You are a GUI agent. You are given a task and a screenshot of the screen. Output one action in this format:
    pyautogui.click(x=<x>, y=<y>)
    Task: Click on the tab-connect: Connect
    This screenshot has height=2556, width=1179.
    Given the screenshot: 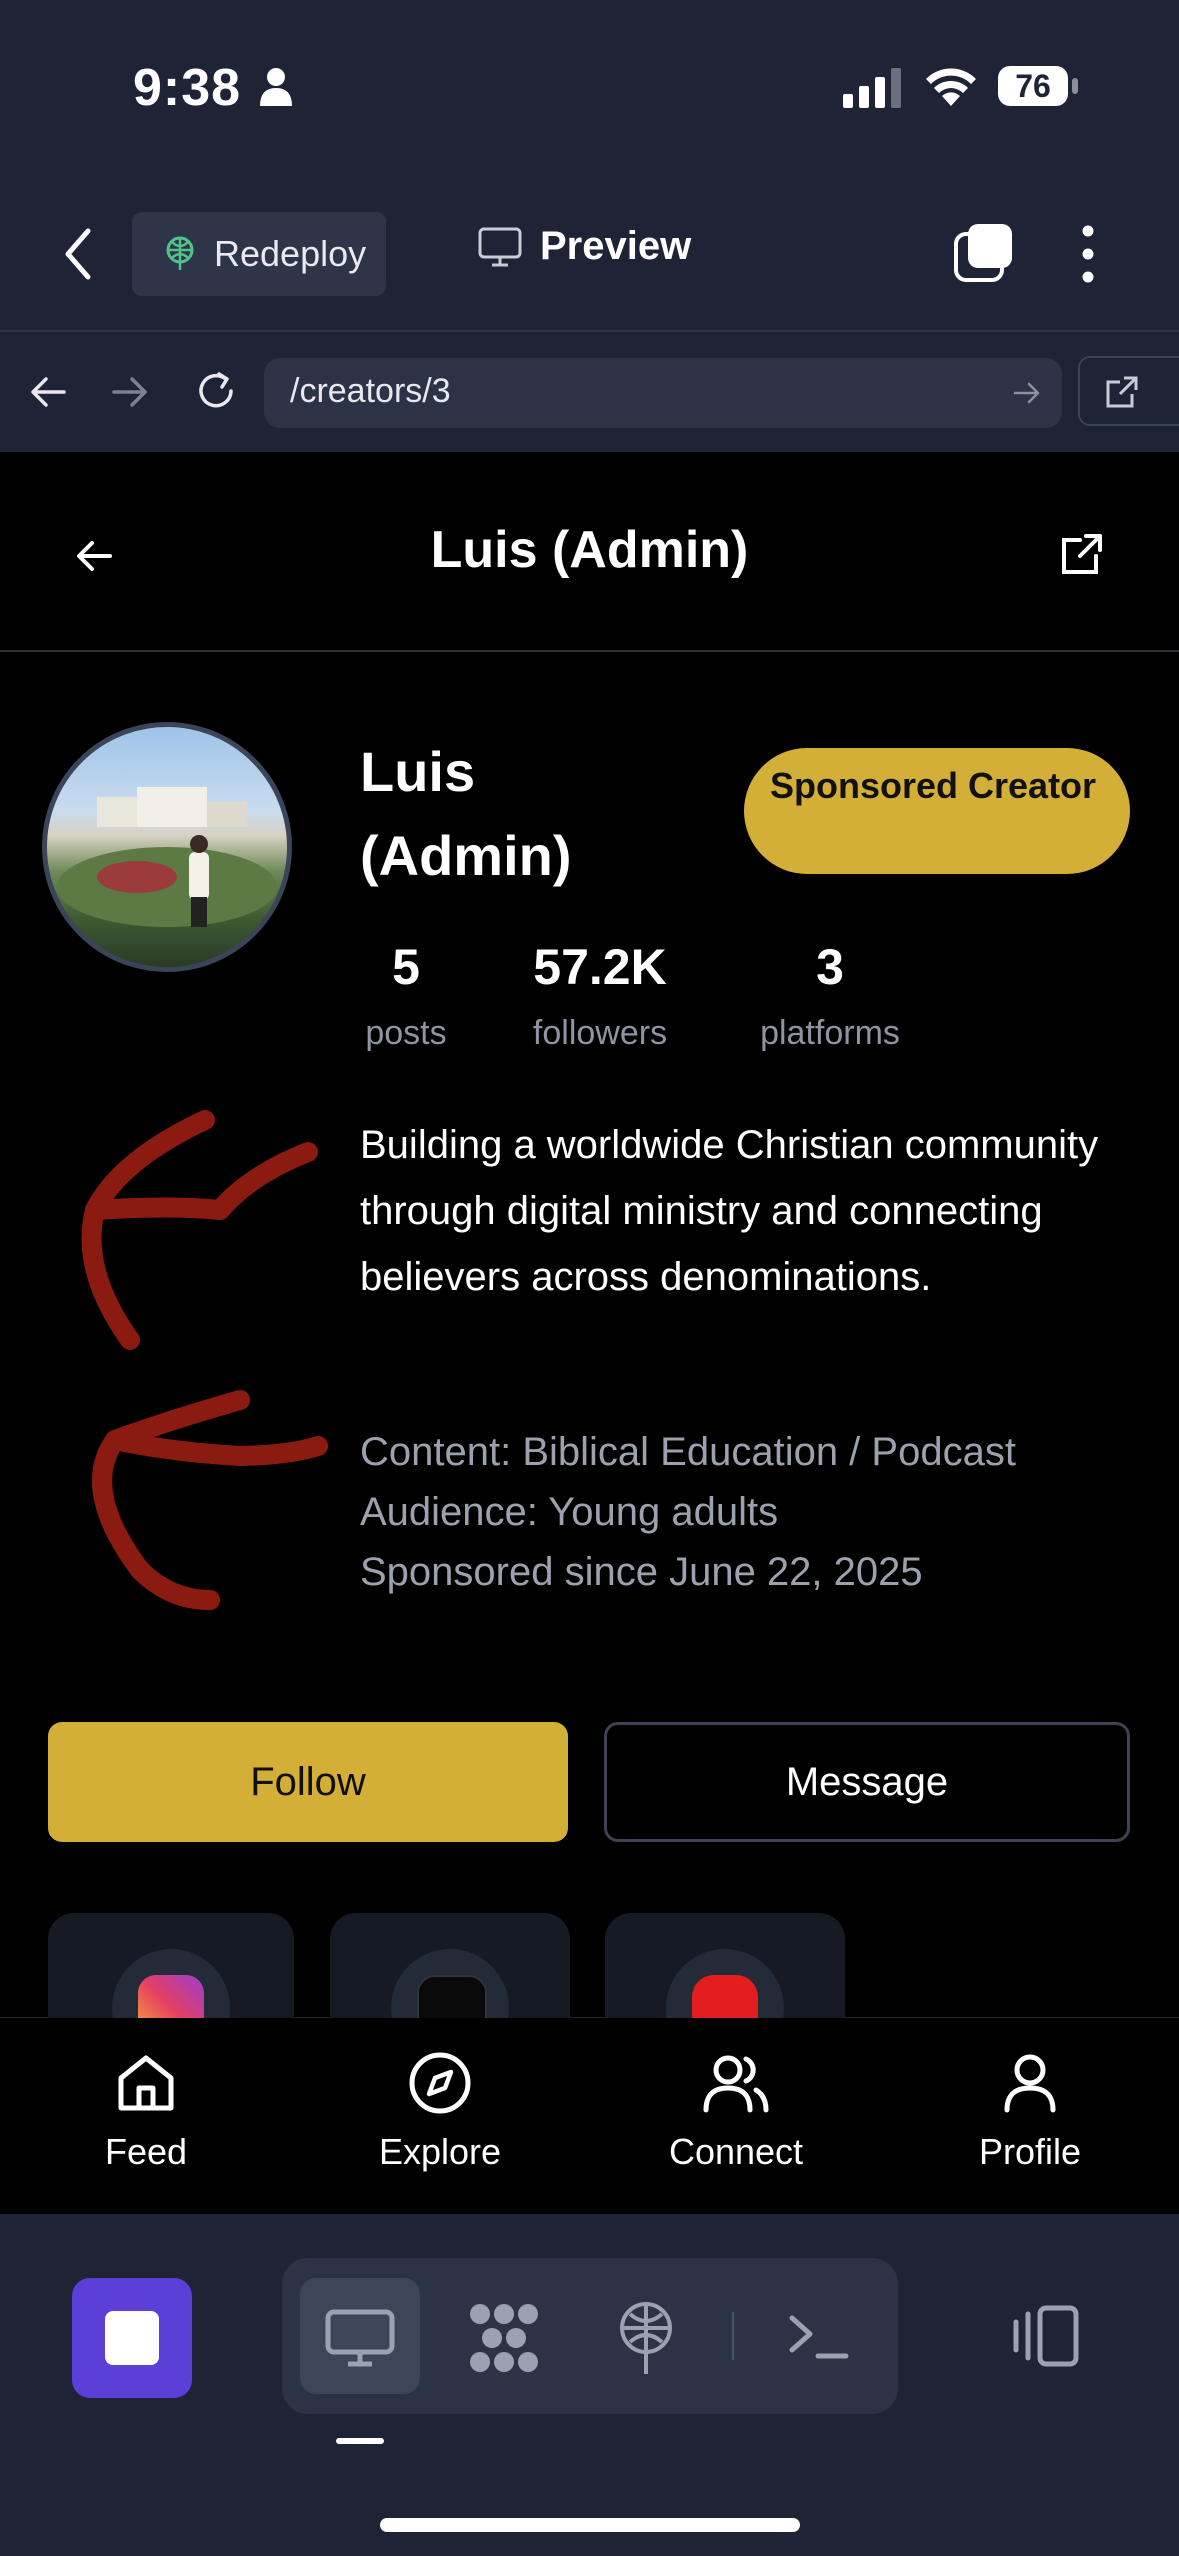 What is the action you would take?
    pyautogui.click(x=736, y=2111)
    